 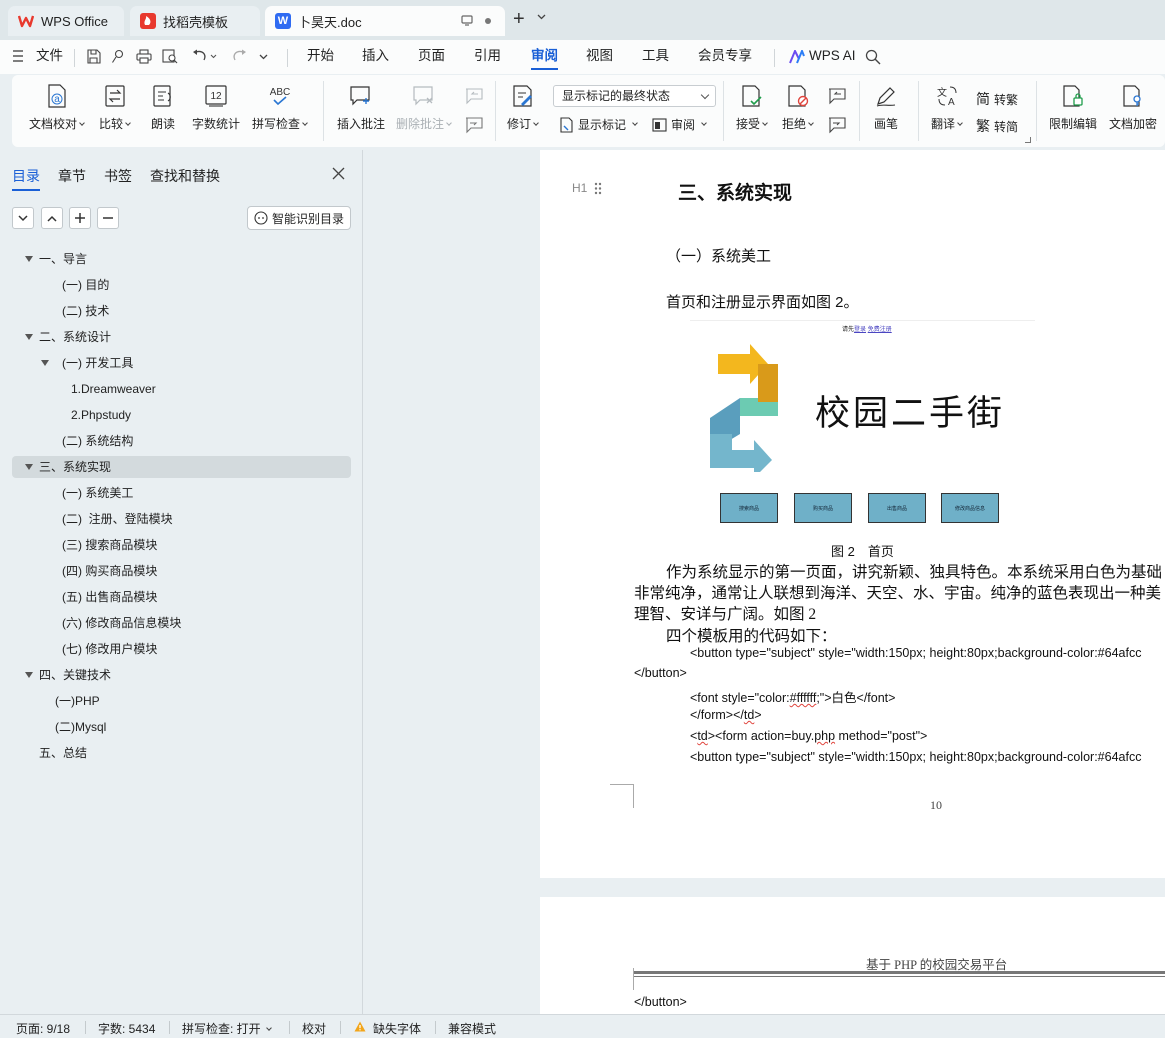 What do you see at coordinates (118, 176) in the screenshot?
I see `tab-bookmarks: 书签` at bounding box center [118, 176].